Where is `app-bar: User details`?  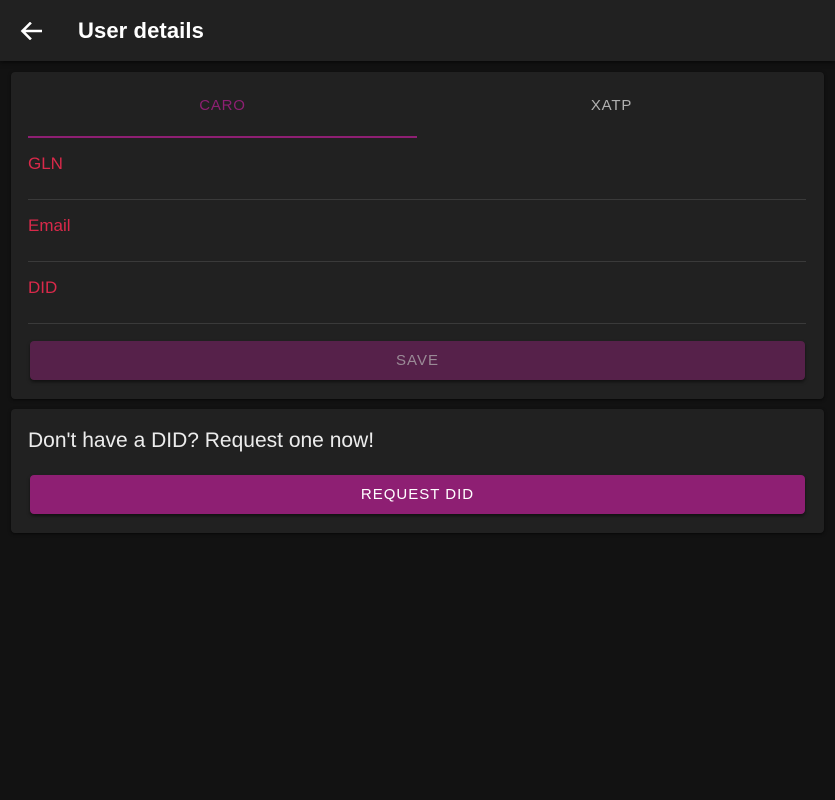
app-bar: User details is located at coordinates (417, 30).